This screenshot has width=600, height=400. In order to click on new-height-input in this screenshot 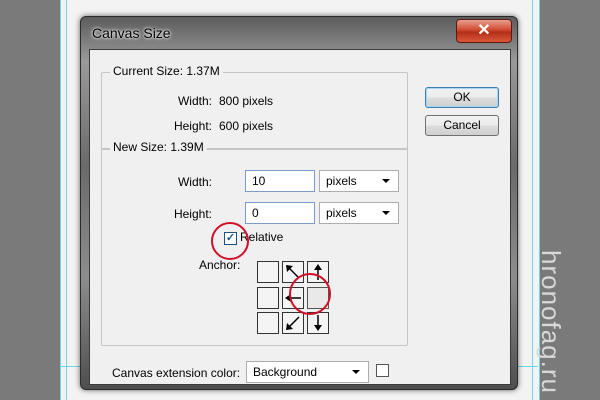, I will do `click(280, 213)`.